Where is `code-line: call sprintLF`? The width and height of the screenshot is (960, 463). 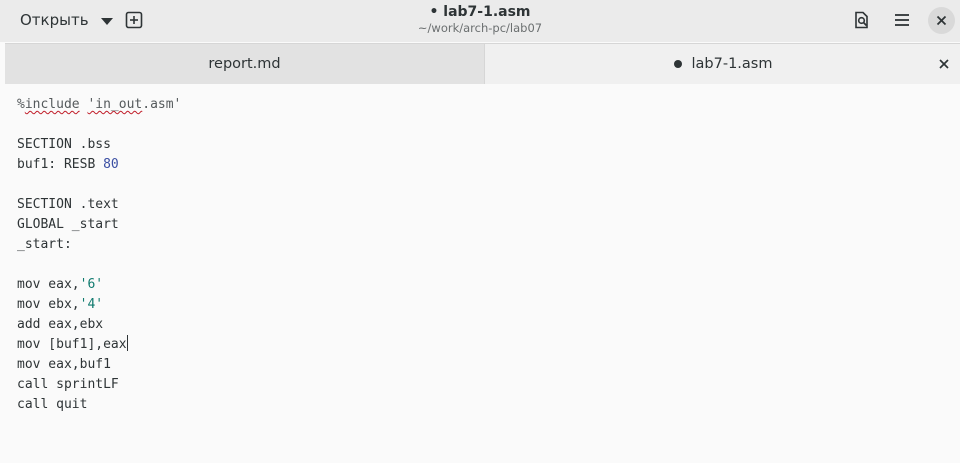
code-line: call sprintLF is located at coordinates (99, 385).